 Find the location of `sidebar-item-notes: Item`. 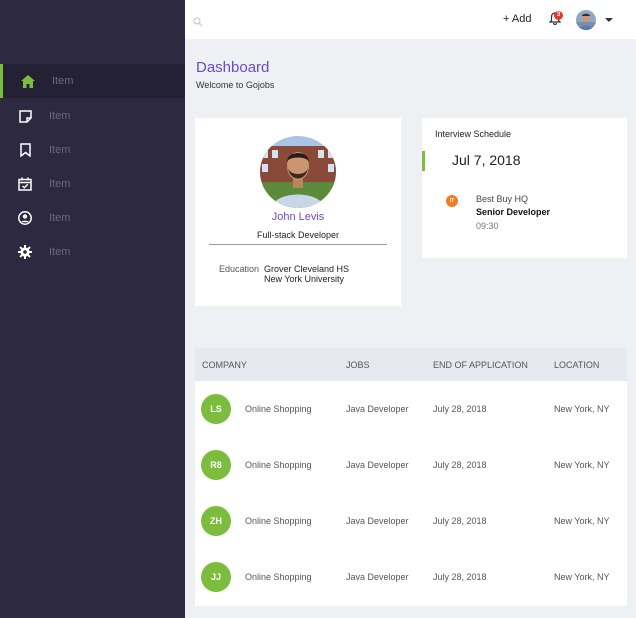

sidebar-item-notes: Item is located at coordinates (92, 116).